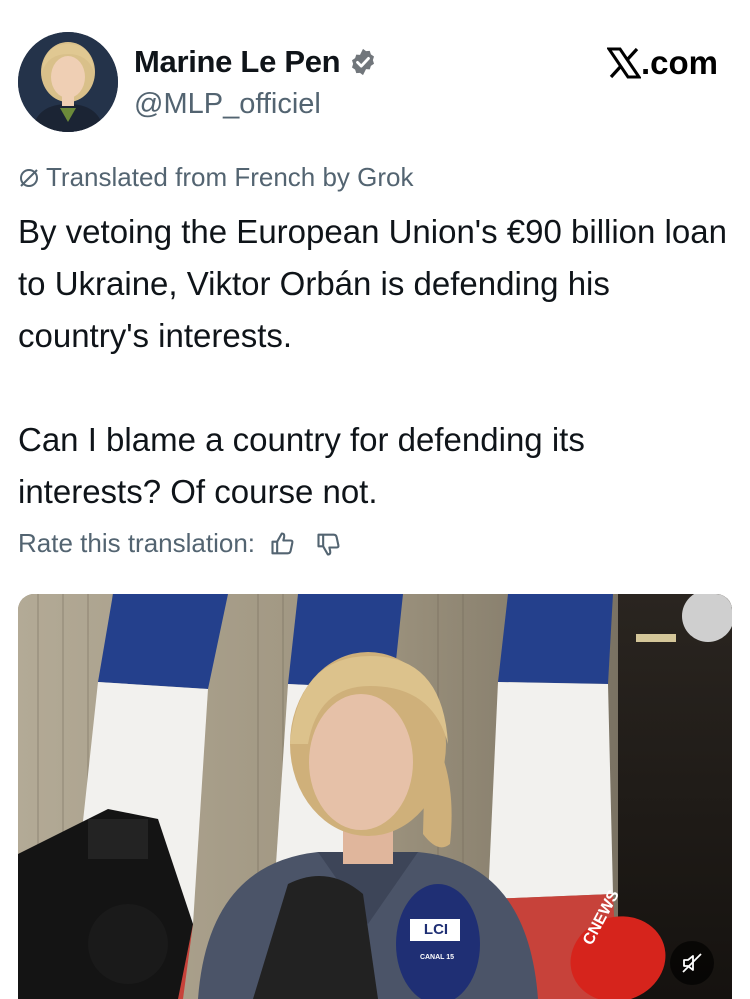  Describe the element at coordinates (679, 62) in the screenshot. I see `site-domain: .com` at that location.